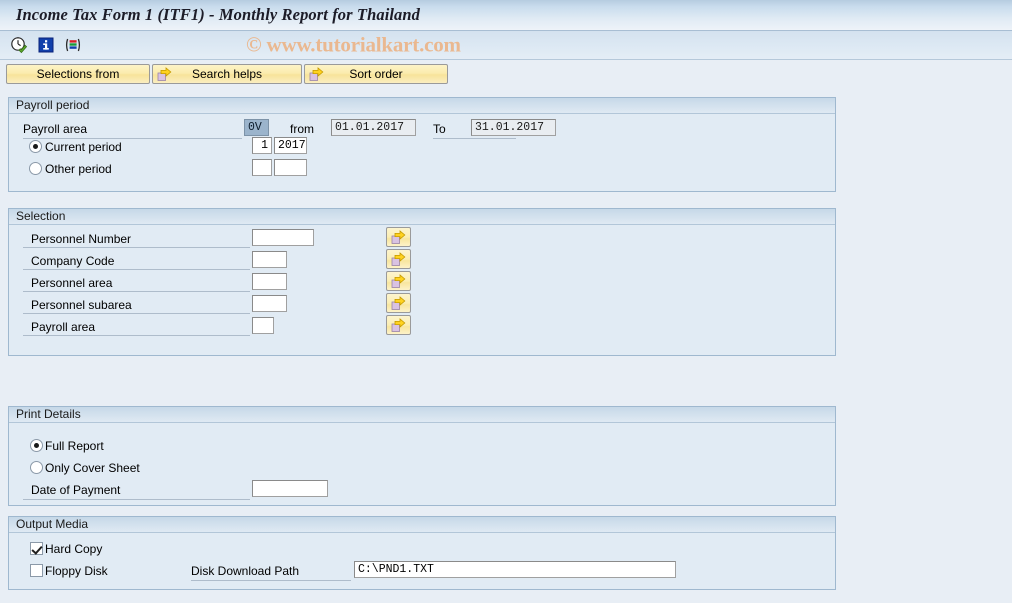 The image size is (1012, 603). What do you see at coordinates (439, 129) in the screenshot?
I see `to-label: To` at bounding box center [439, 129].